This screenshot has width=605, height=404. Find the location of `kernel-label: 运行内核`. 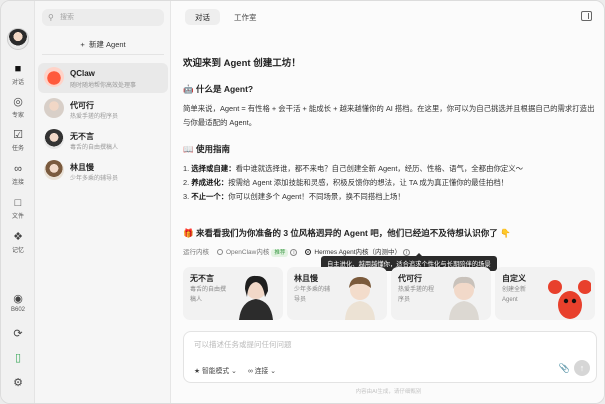

kernel-label: 运行内核 is located at coordinates (196, 252).